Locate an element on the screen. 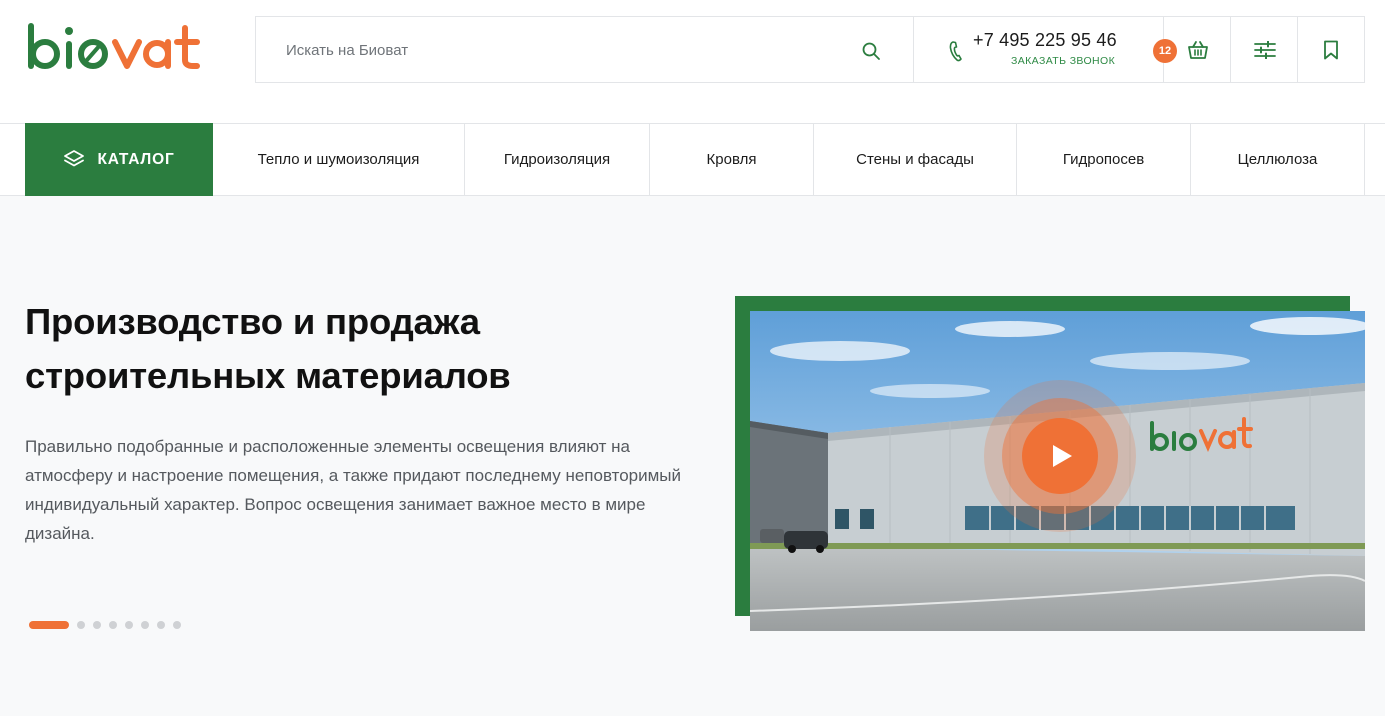  phone-number: +7 495 225 95 46 is located at coordinates (1045, 40).